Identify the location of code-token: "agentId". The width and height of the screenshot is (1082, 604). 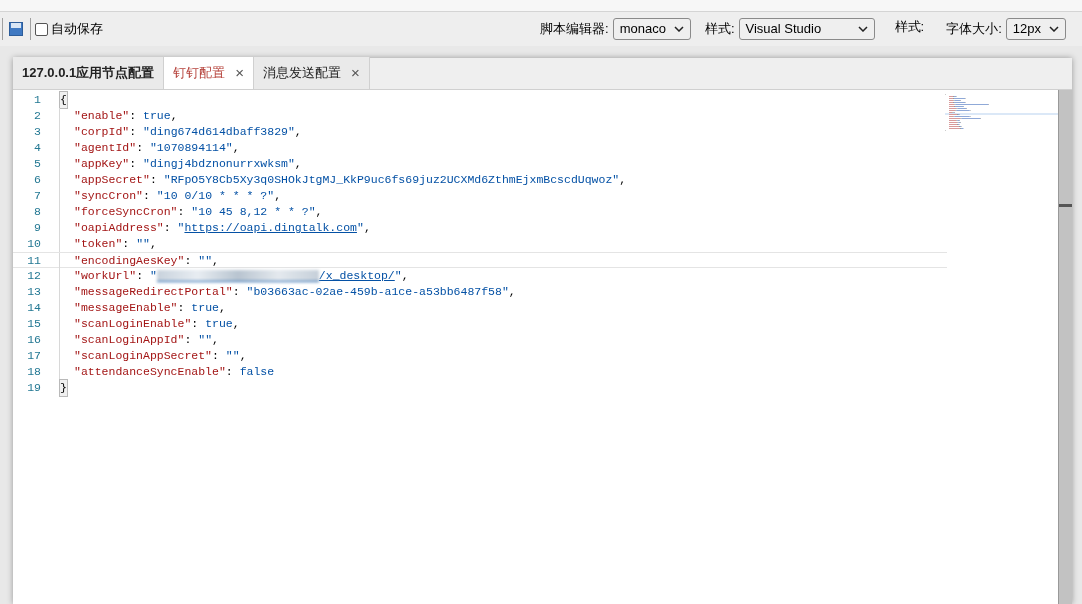
(105, 148).